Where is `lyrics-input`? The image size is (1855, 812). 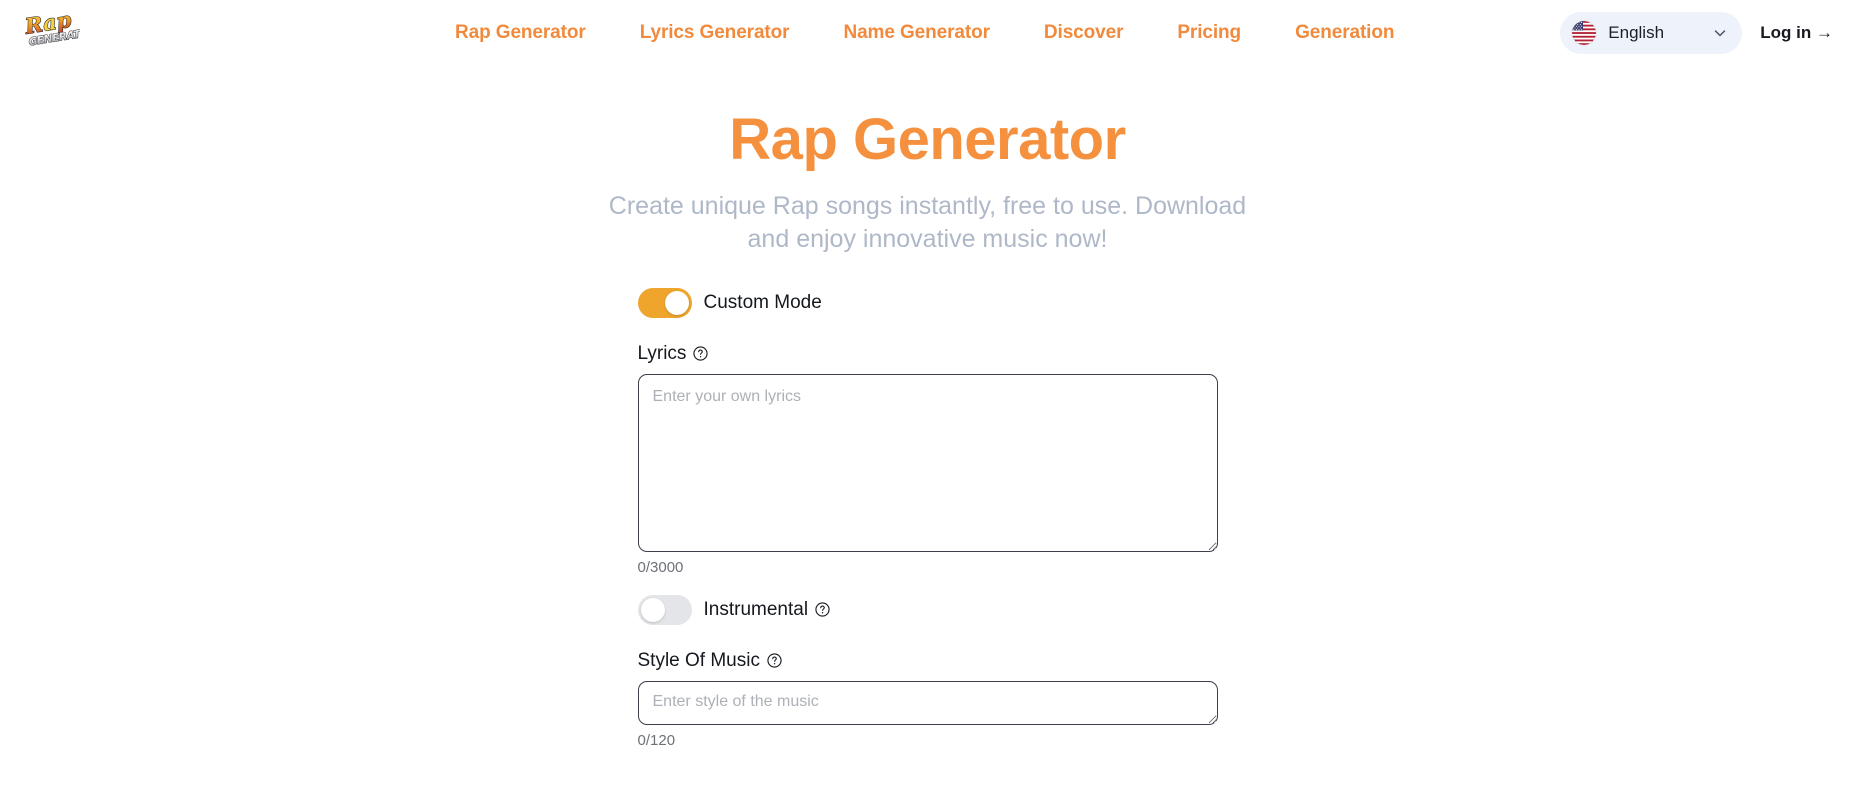 lyrics-input is located at coordinates (927, 462).